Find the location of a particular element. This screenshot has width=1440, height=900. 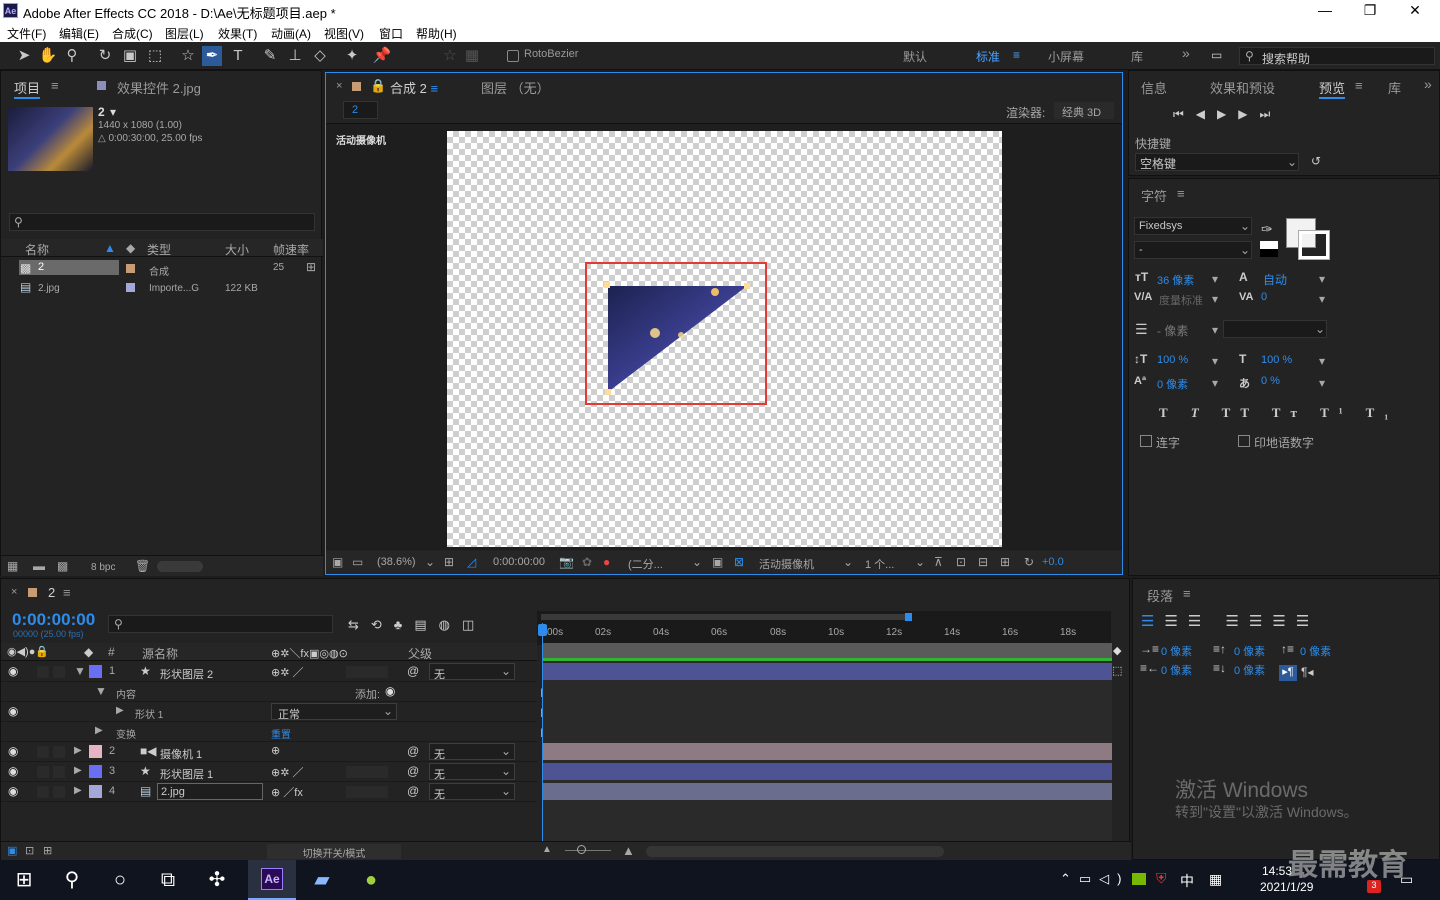

tab-preview: 预览 is located at coordinates (1332, 88).